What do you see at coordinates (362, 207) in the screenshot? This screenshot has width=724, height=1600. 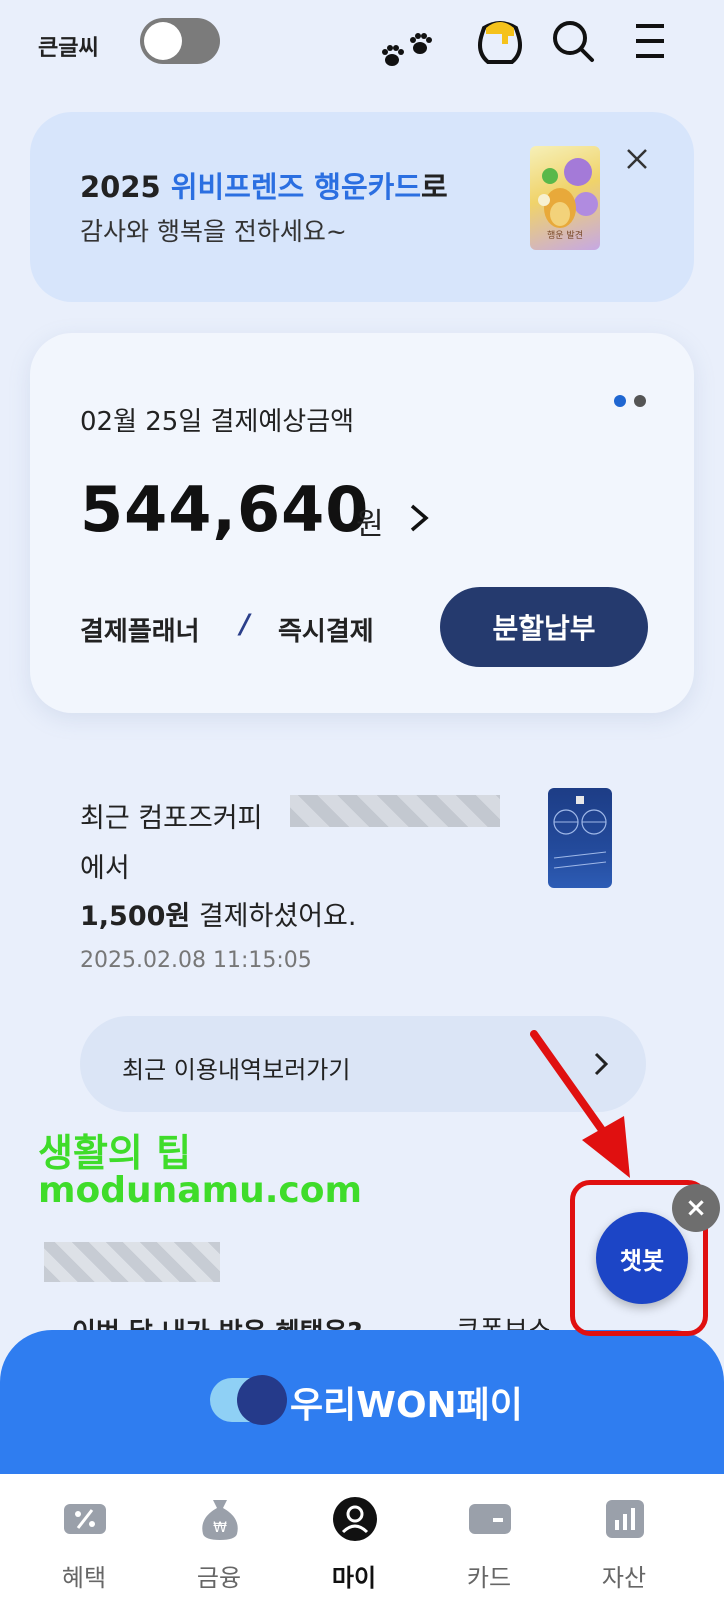 I see `promo-banner: 2025 위비프렌즈 행운카드로 감사와 행복을 전하세요~ 행운 발견` at bounding box center [362, 207].